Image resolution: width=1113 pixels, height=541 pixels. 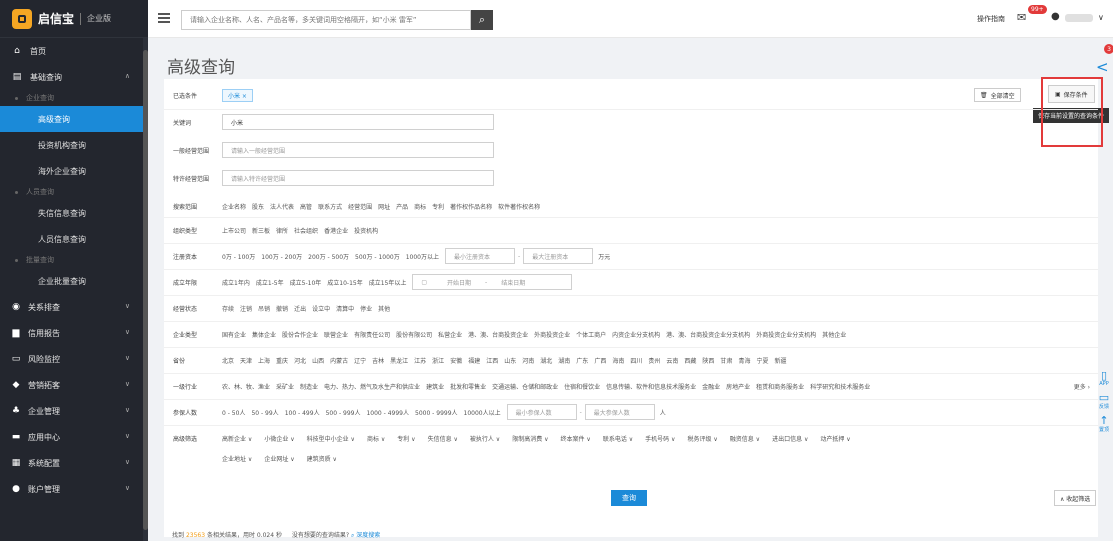 What do you see at coordinates (306, 231) in the screenshot?
I see `org-type-option: 社会组织` at bounding box center [306, 231].